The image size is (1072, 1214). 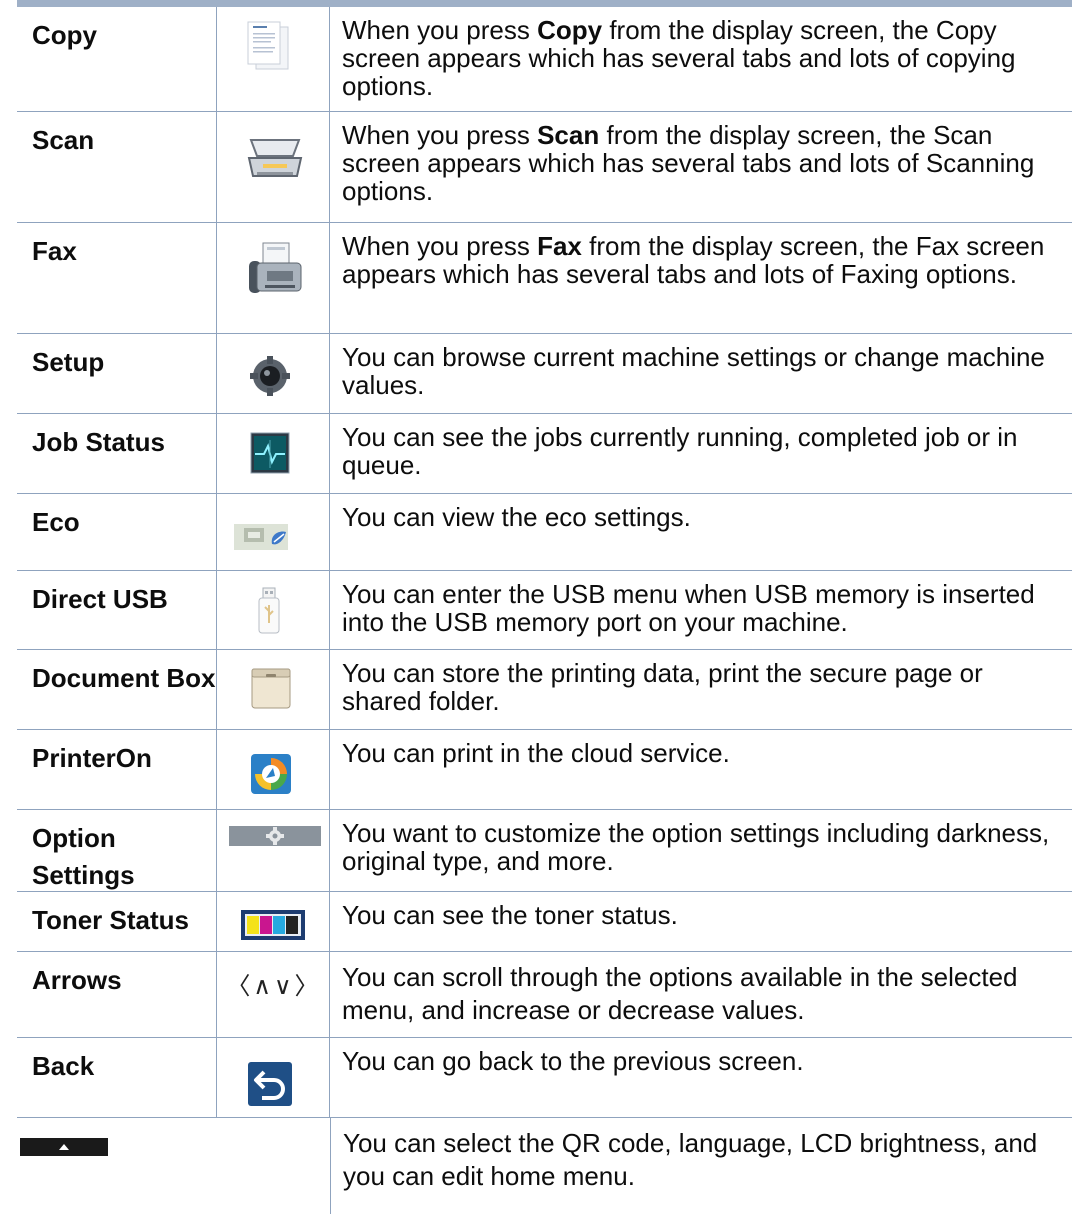 I want to click on row-description: You can print in the cloud service., so click(x=536, y=753).